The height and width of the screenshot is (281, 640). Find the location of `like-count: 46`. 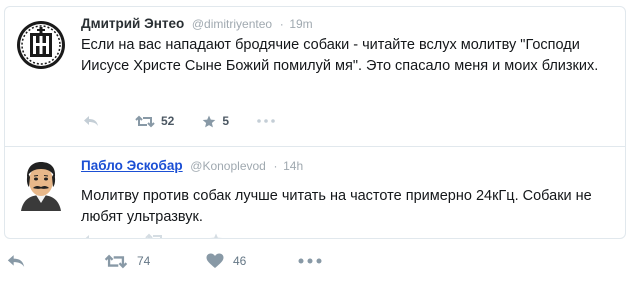

like-count: 46 is located at coordinates (240, 261).